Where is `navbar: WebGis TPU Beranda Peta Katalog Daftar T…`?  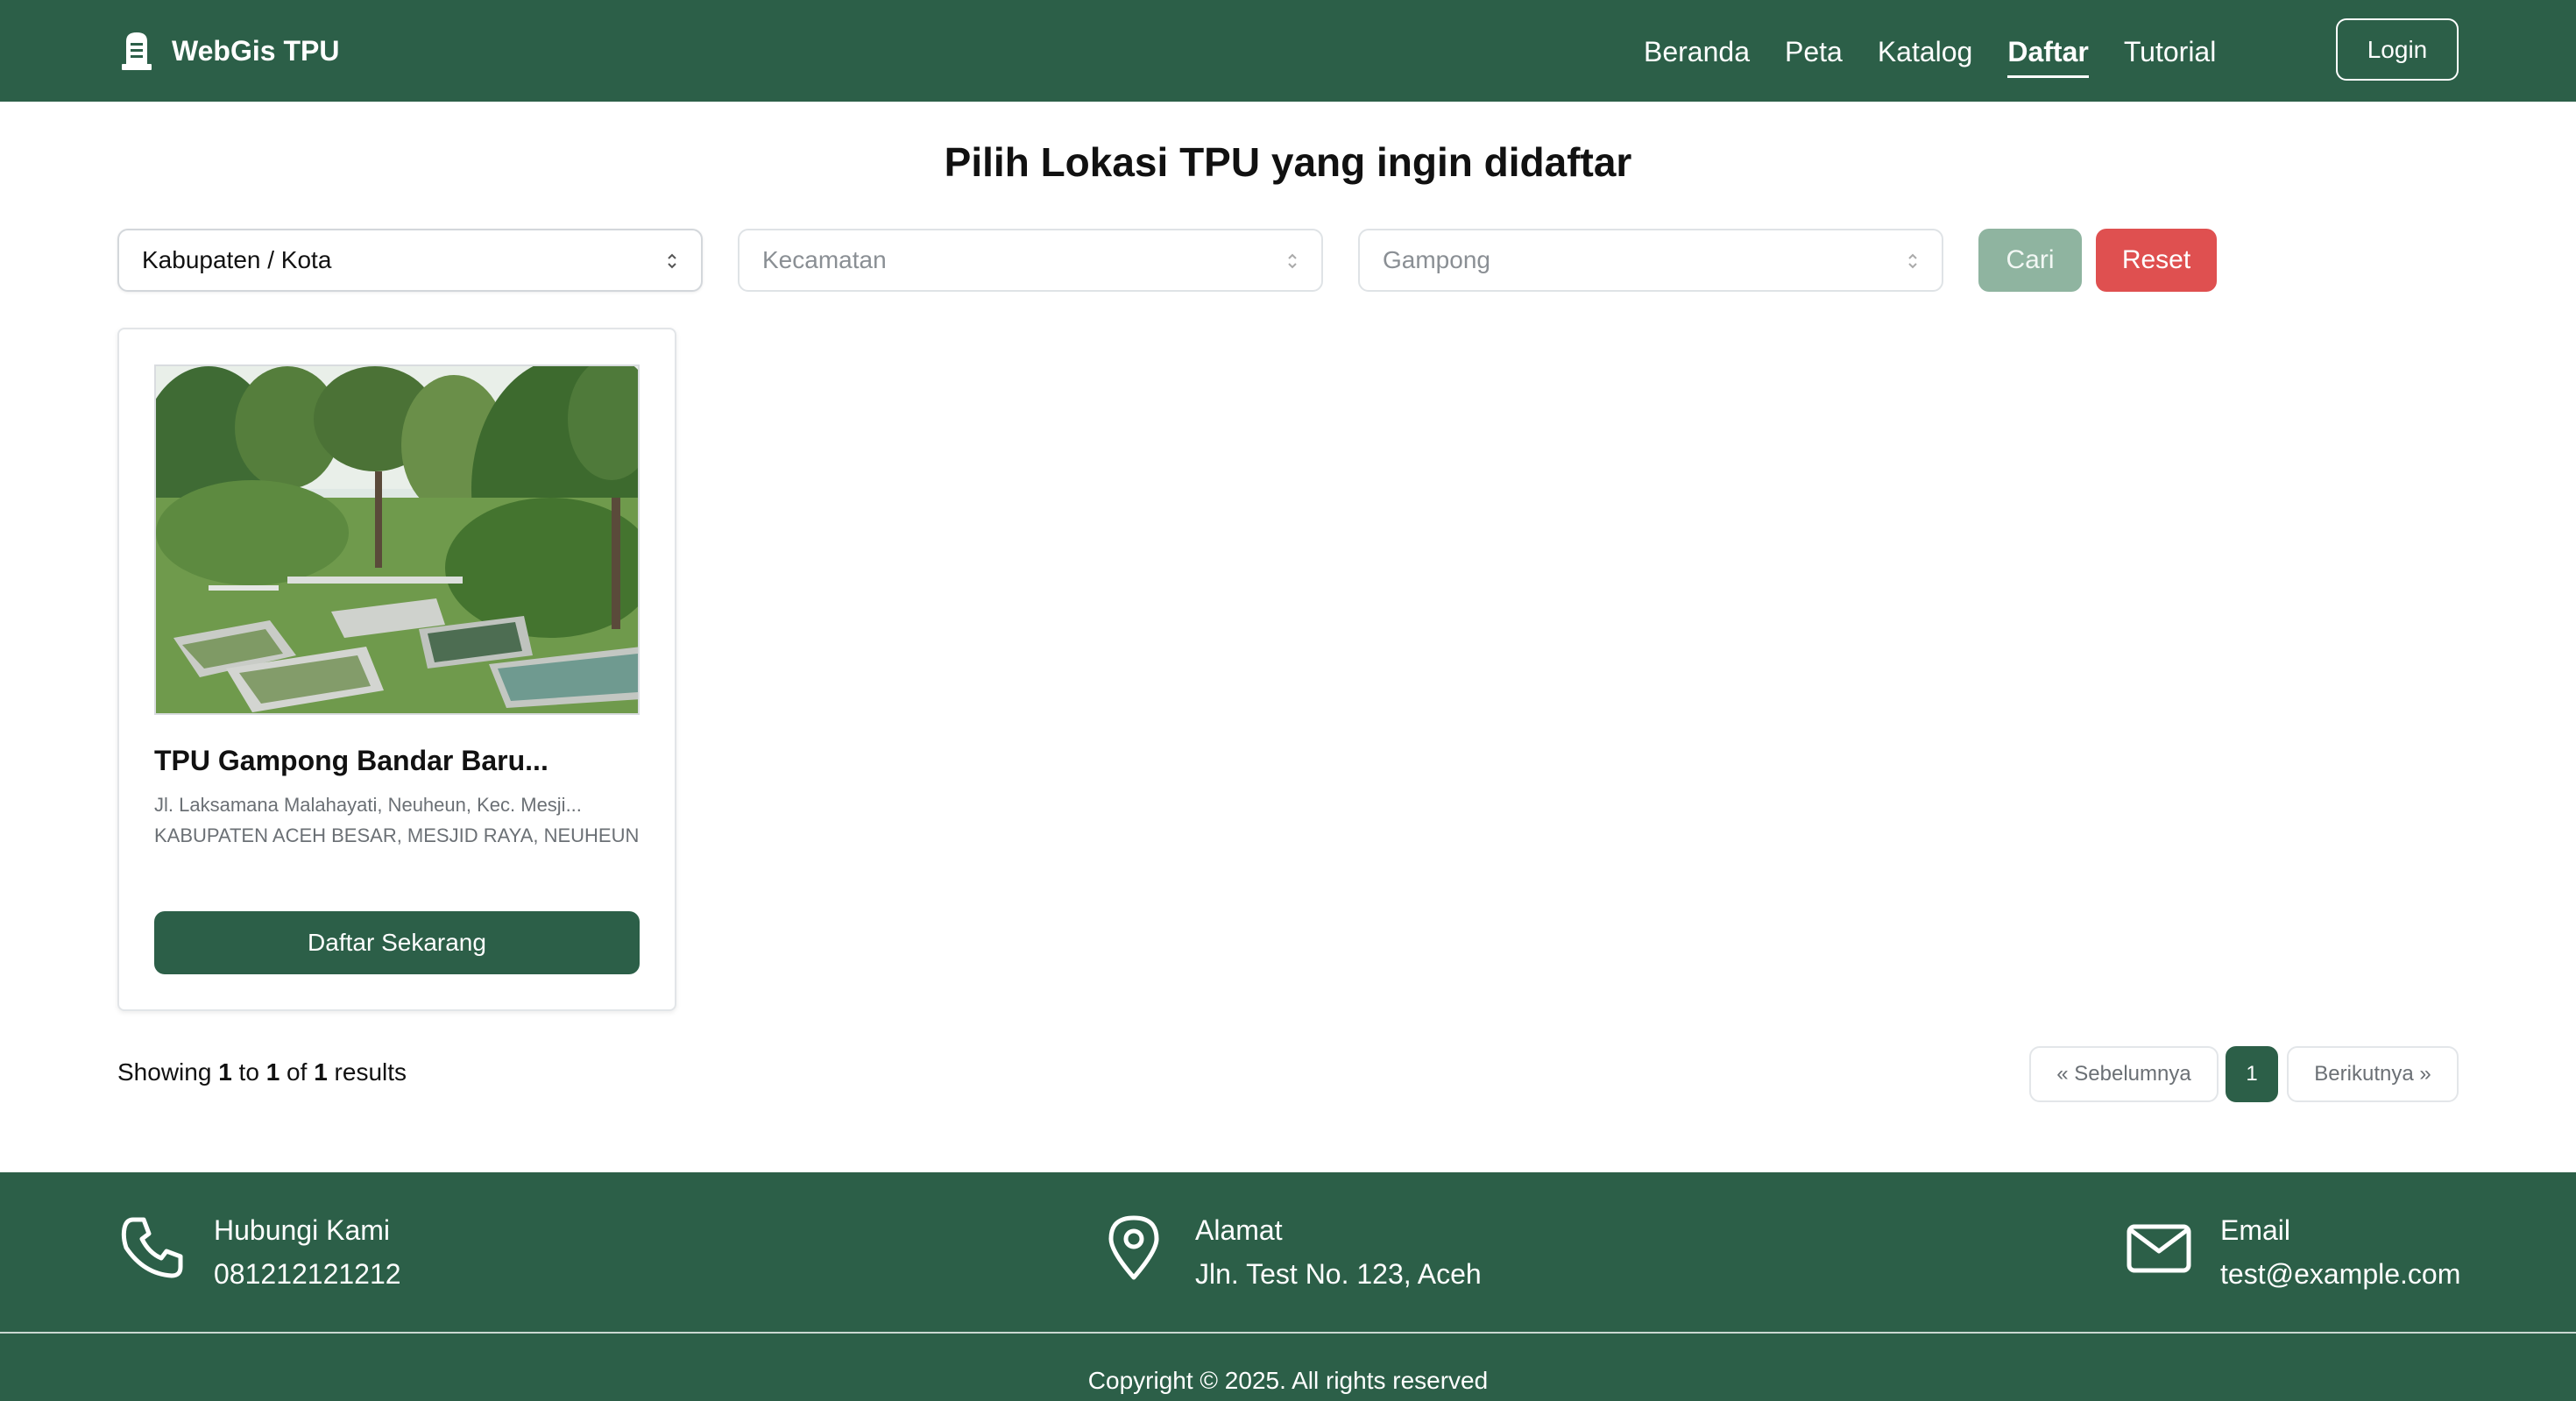 navbar: WebGis TPU Beranda Peta Katalog Daftar T… is located at coordinates (1288, 51).